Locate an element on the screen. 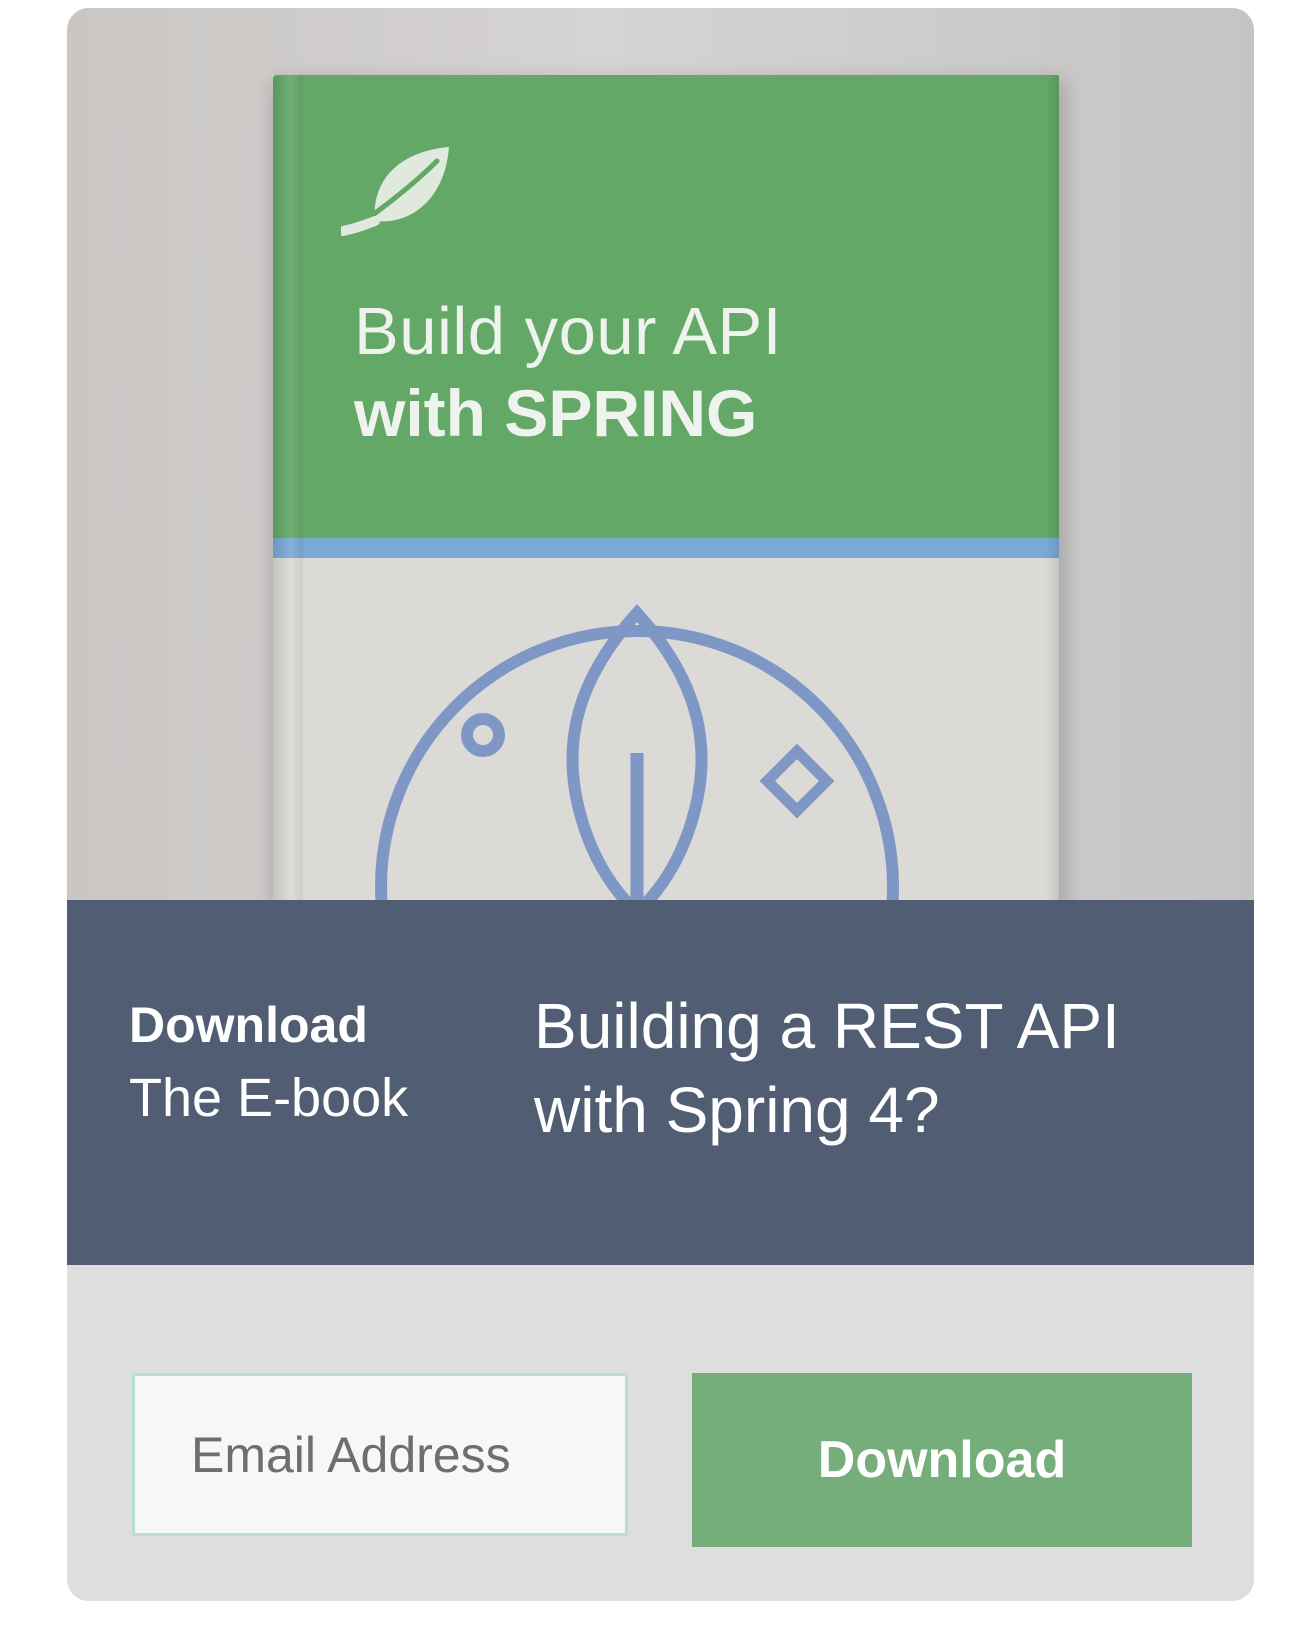 The image size is (1300, 1652). book-spine is located at coordinates (288, 506).